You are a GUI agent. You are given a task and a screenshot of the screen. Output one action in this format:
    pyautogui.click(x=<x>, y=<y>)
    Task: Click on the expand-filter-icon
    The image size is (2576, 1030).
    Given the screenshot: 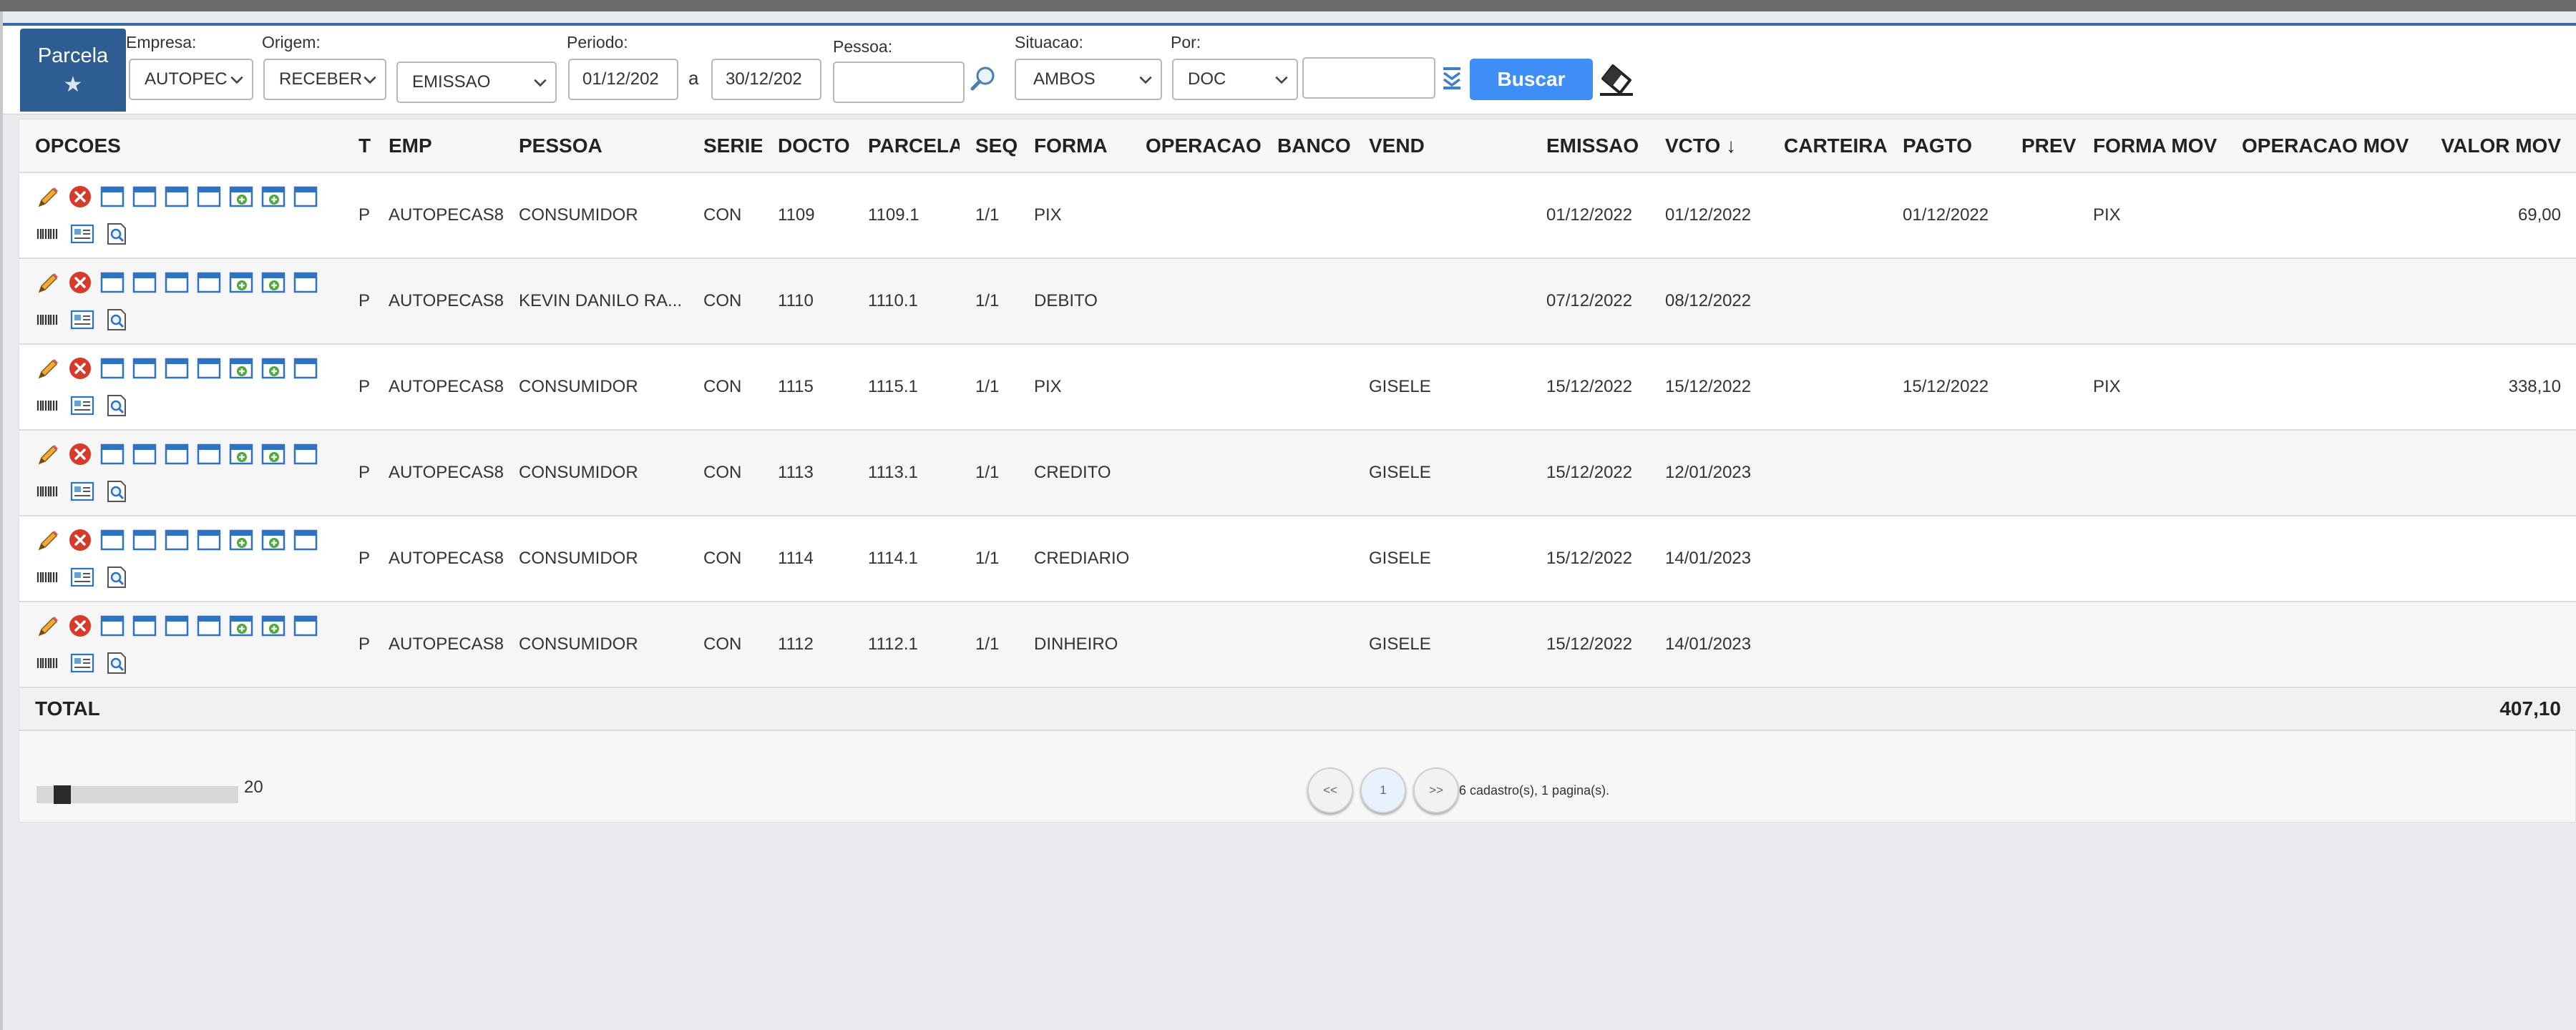 What is the action you would take?
    pyautogui.click(x=1452, y=78)
    